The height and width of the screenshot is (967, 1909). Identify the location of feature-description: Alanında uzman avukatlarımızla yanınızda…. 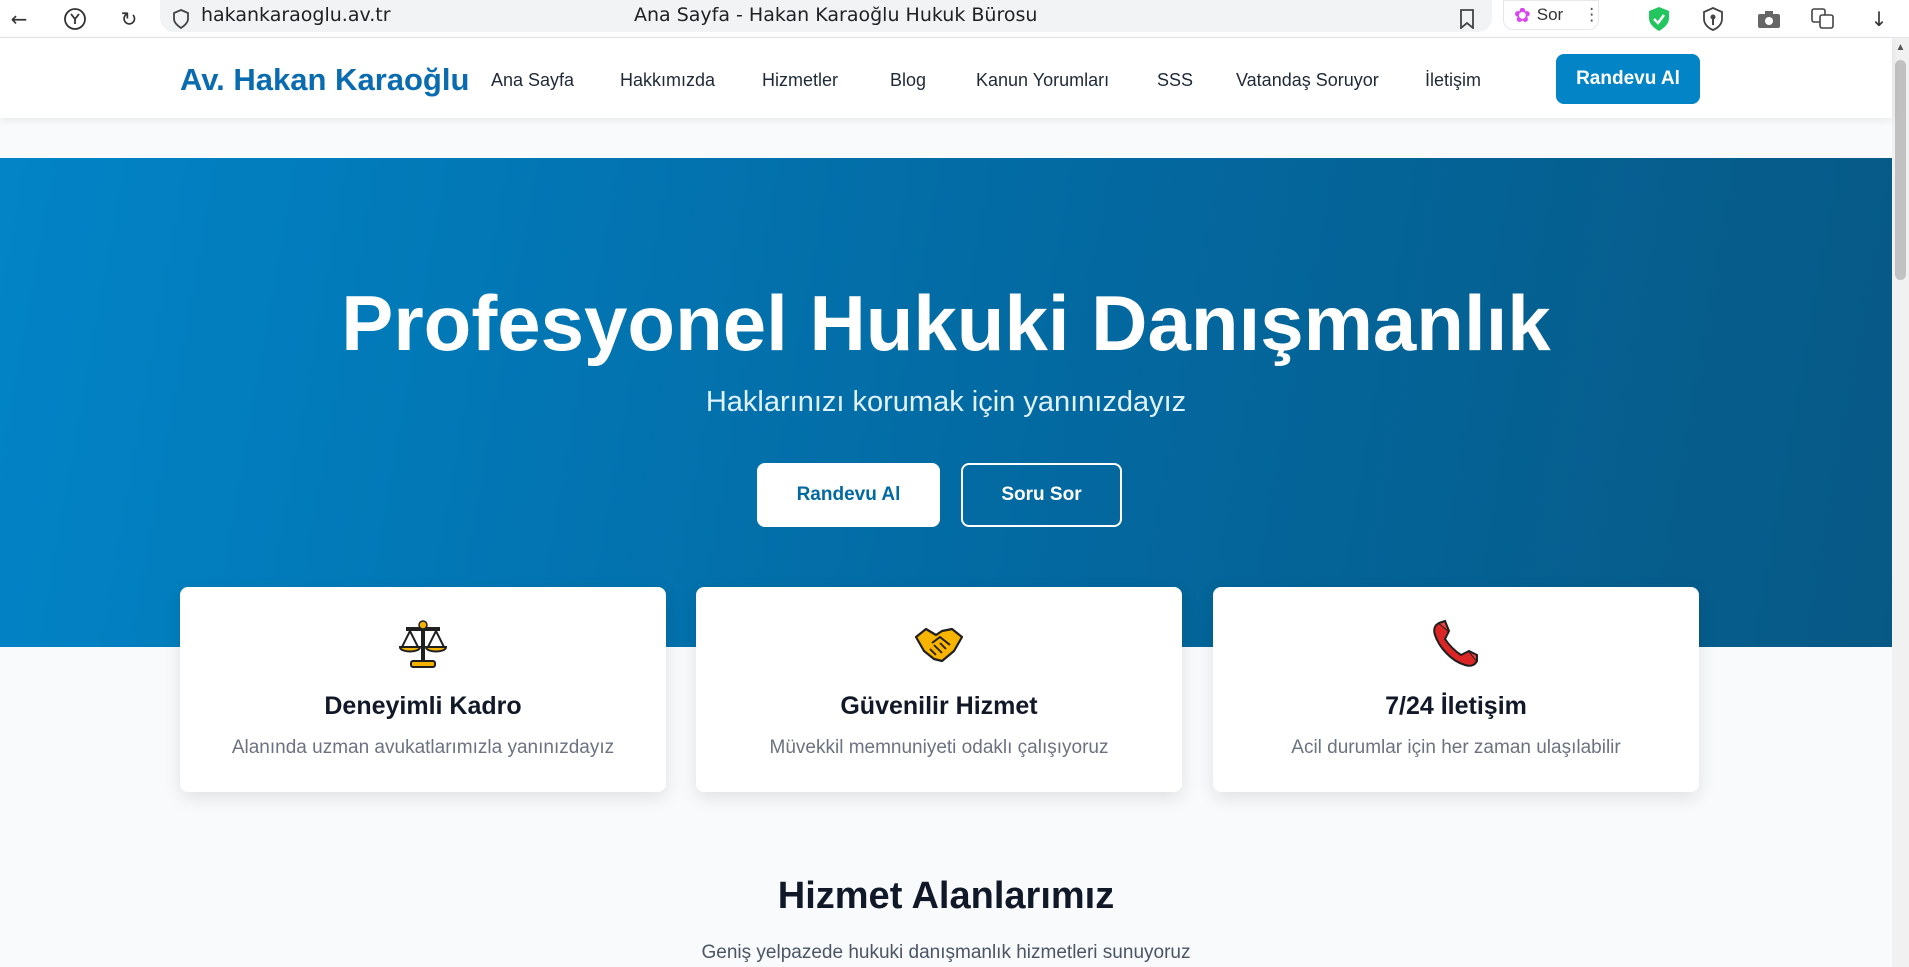
(423, 747).